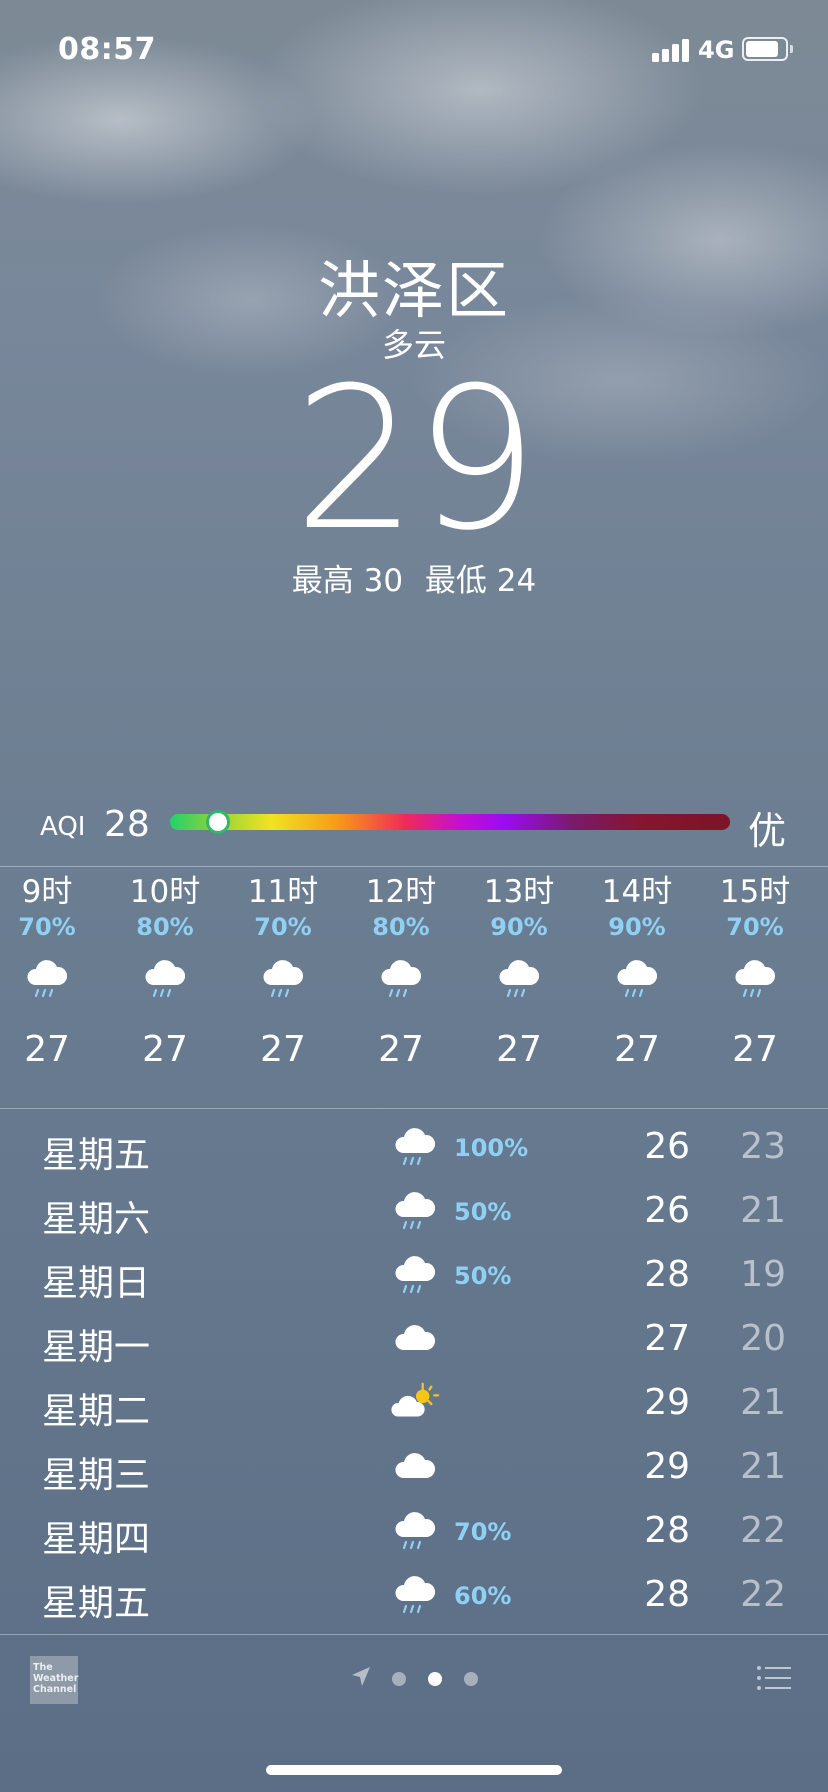 This screenshot has width=828, height=1792. I want to click on city-name: 洪泽区, so click(413, 290).